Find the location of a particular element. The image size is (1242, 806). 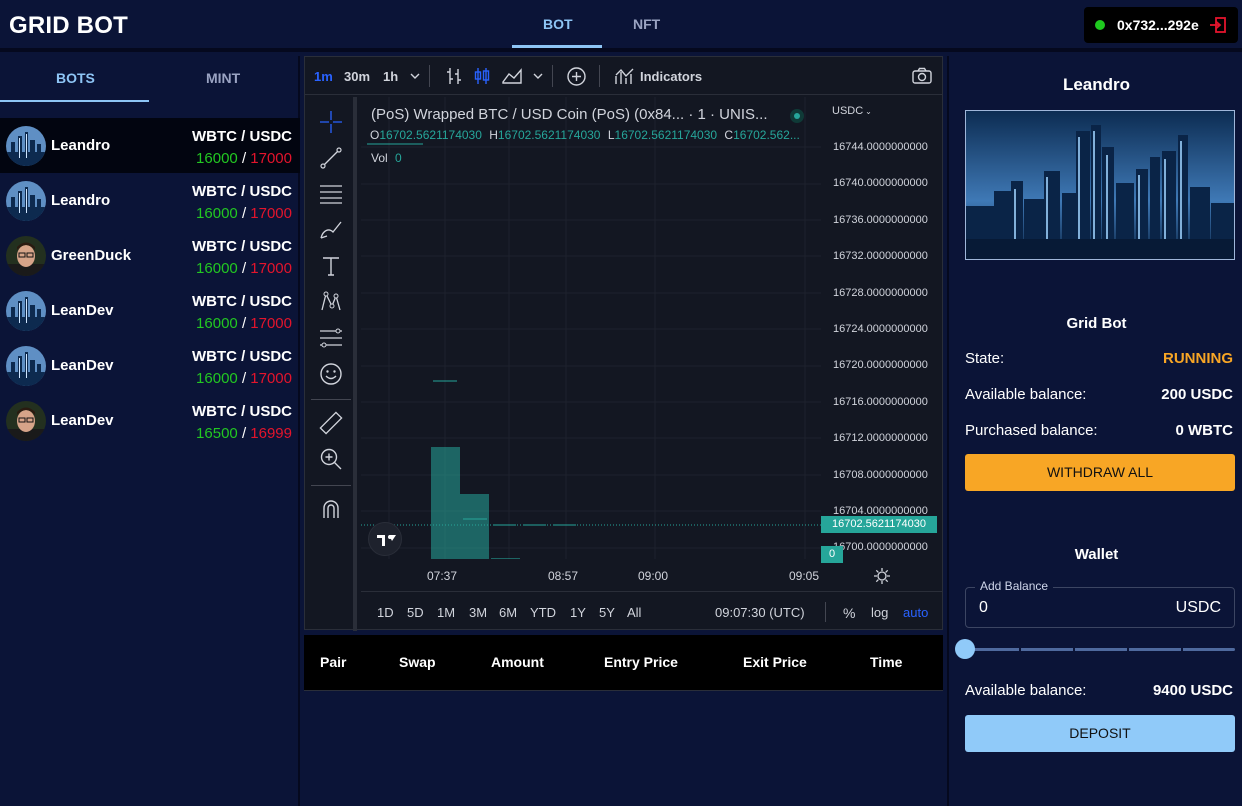

settings-gear-icon is located at coordinates (882, 576).